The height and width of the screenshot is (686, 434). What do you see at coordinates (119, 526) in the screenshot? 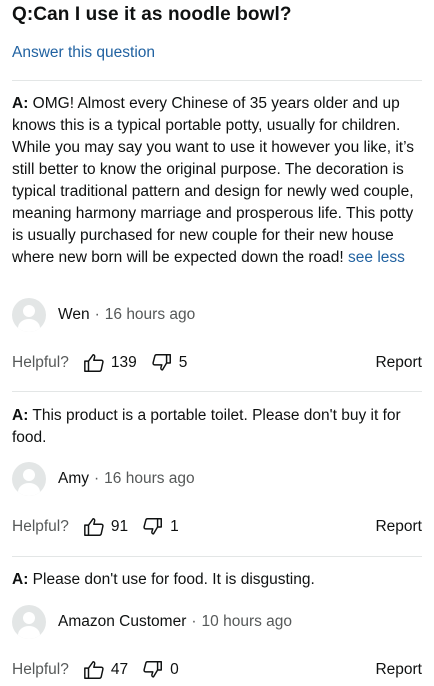
I see `upvote-count: 91` at bounding box center [119, 526].